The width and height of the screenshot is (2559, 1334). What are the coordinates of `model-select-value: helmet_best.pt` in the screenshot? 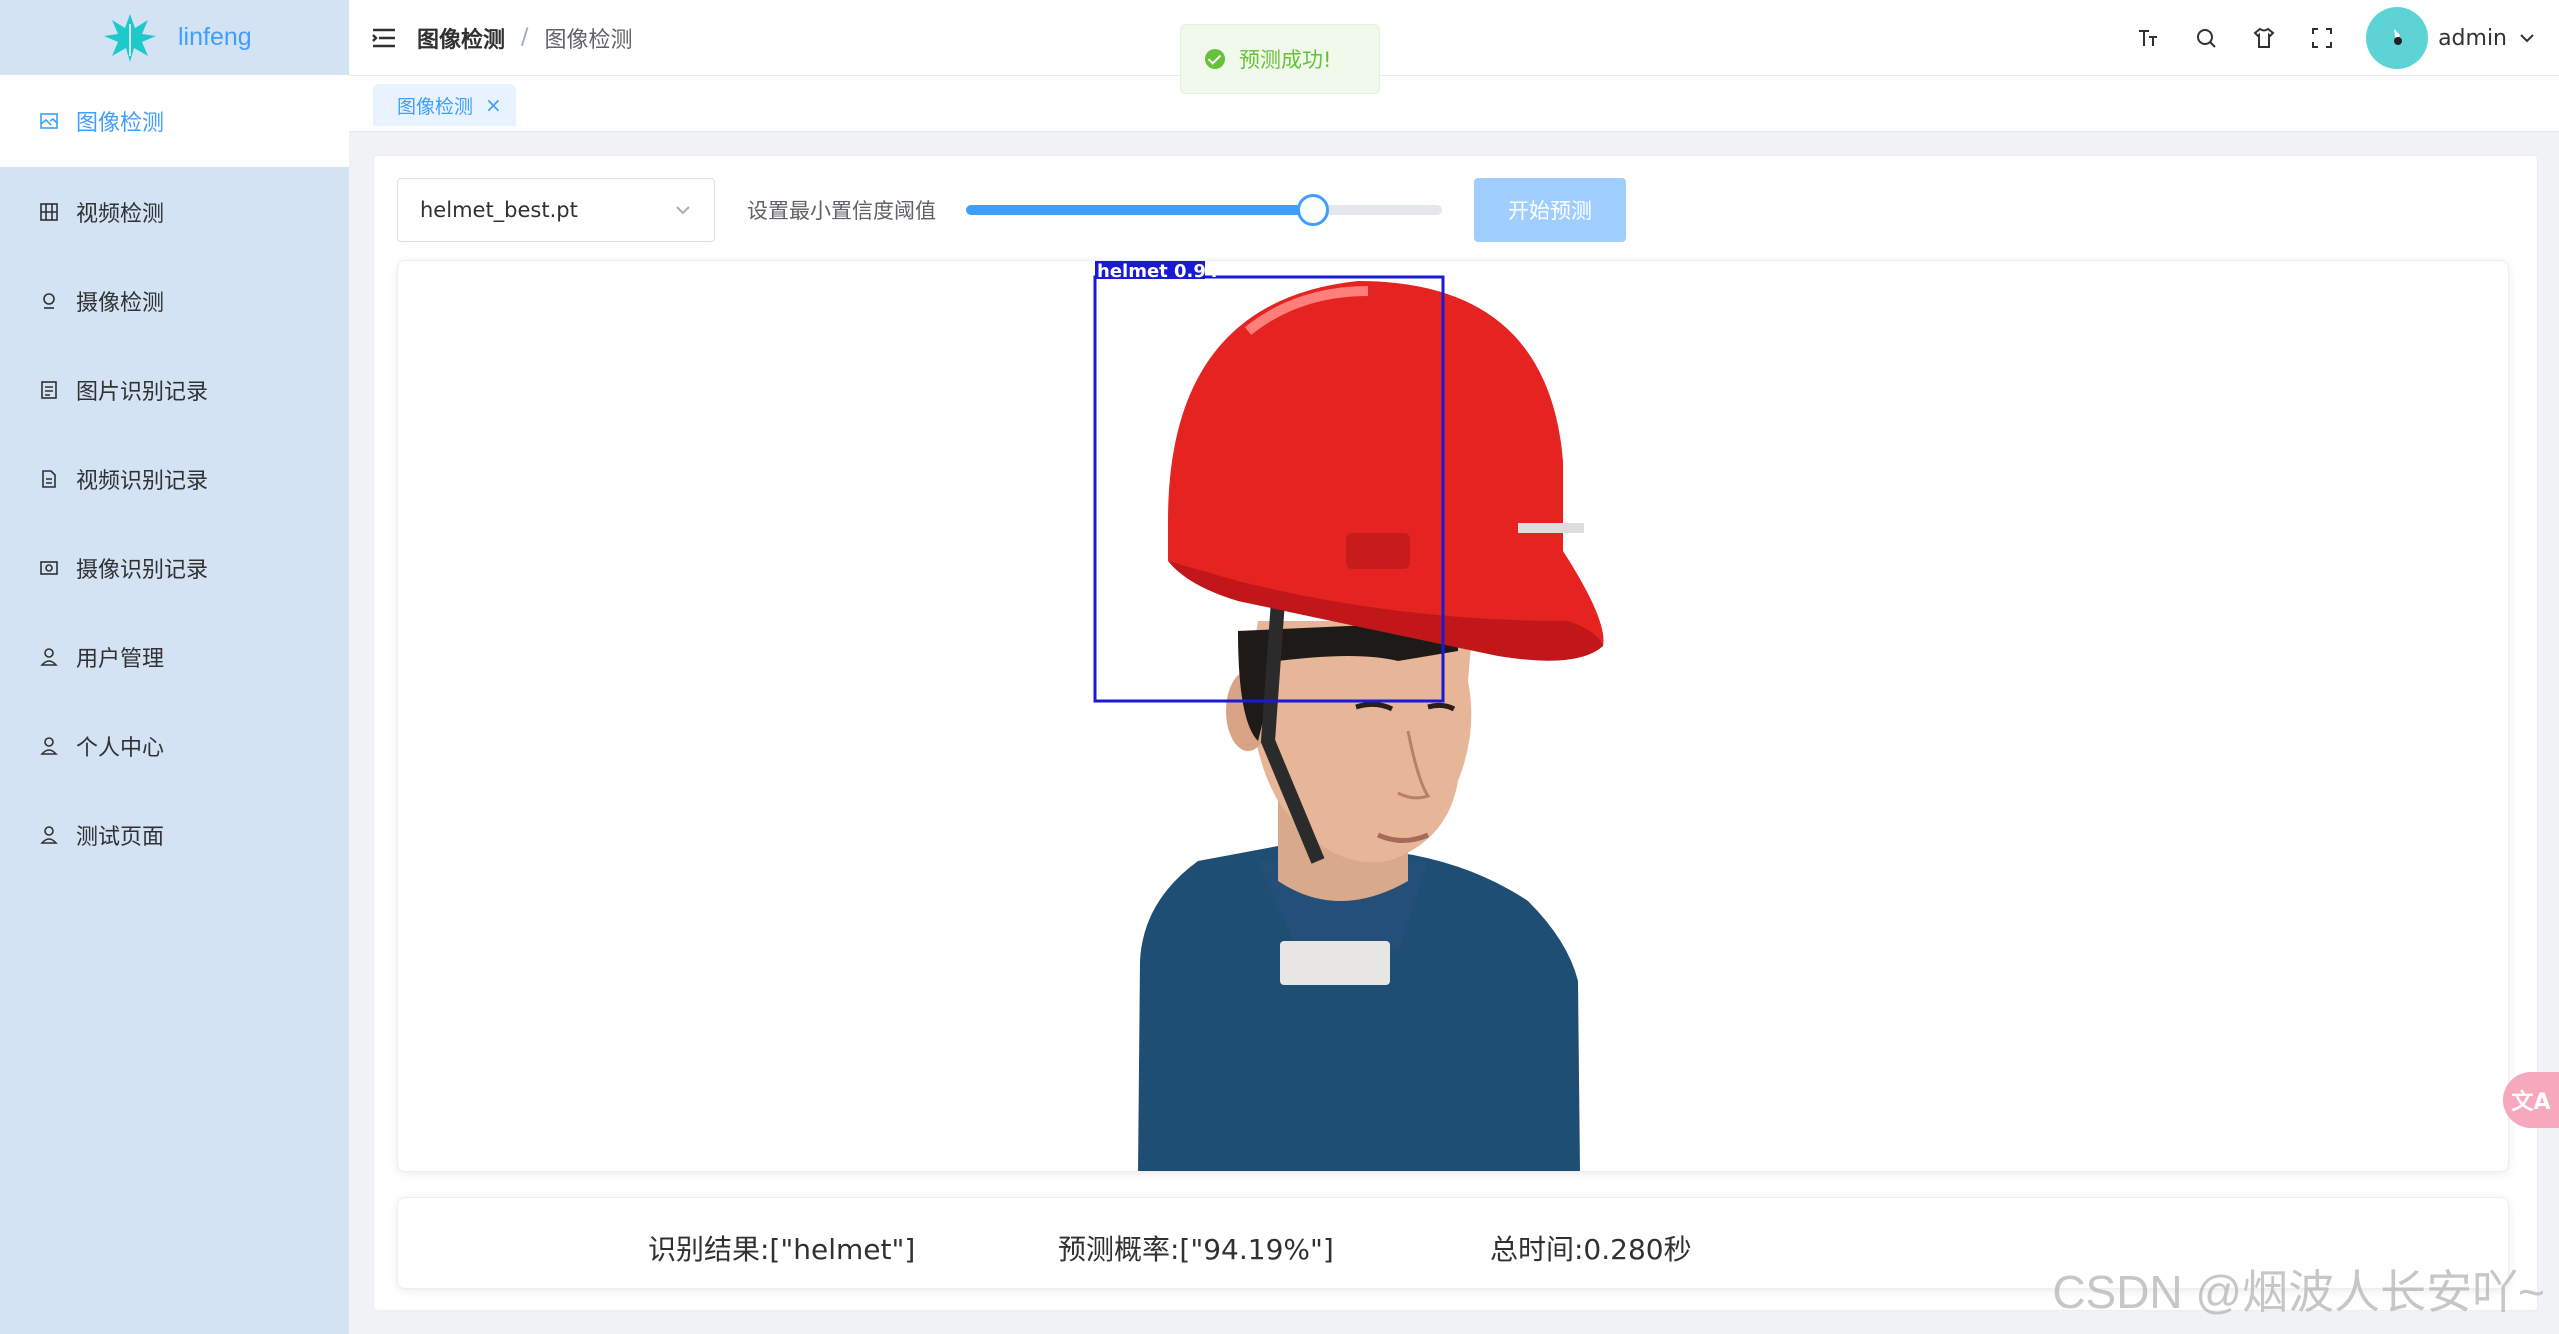 It's located at (499, 210).